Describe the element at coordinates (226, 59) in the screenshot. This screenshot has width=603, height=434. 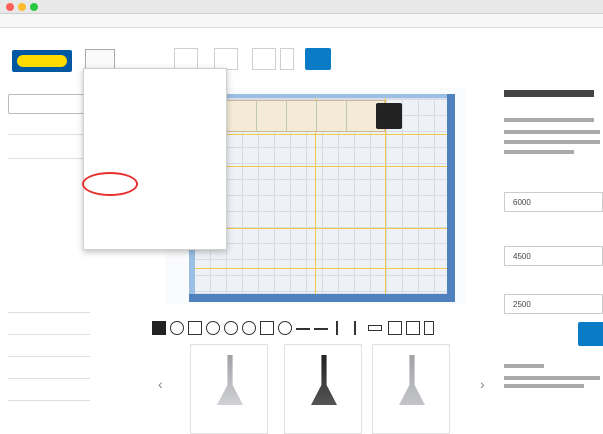
I see `view-3d-icon` at that location.